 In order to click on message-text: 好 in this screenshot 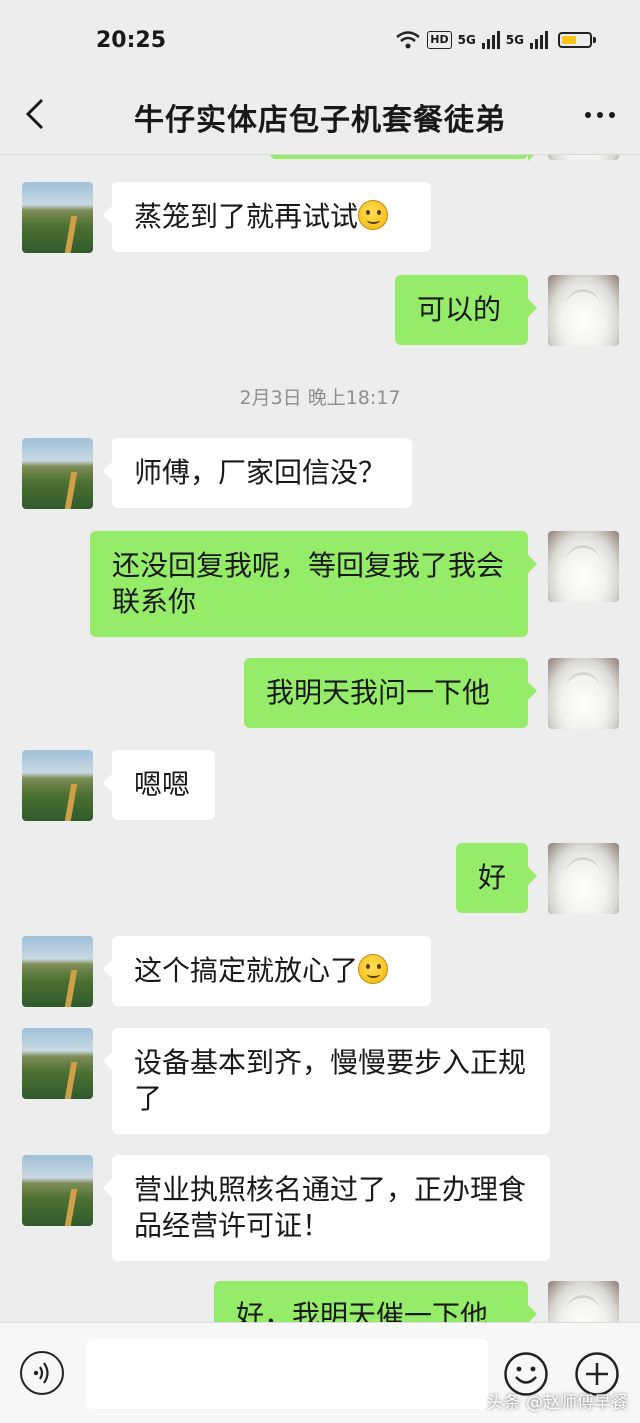, I will do `click(492, 877)`.